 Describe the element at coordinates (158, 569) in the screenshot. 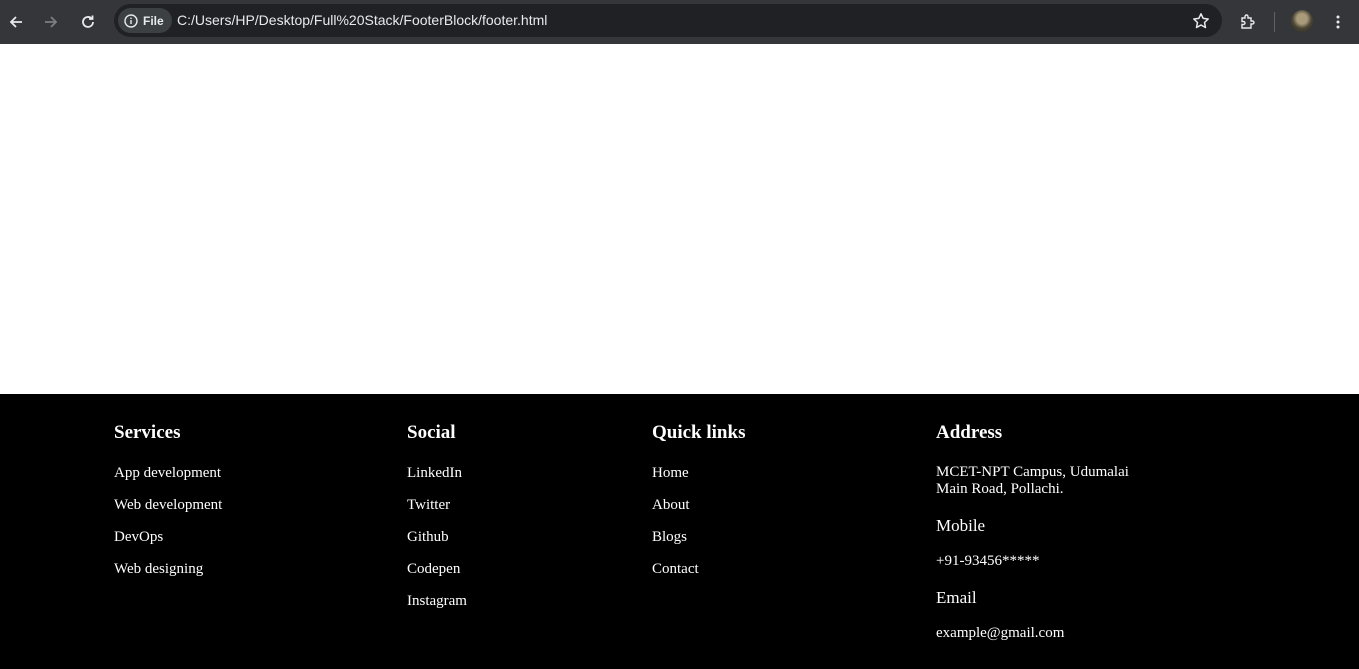

I see `service-link-web-designing: Web designing` at that location.